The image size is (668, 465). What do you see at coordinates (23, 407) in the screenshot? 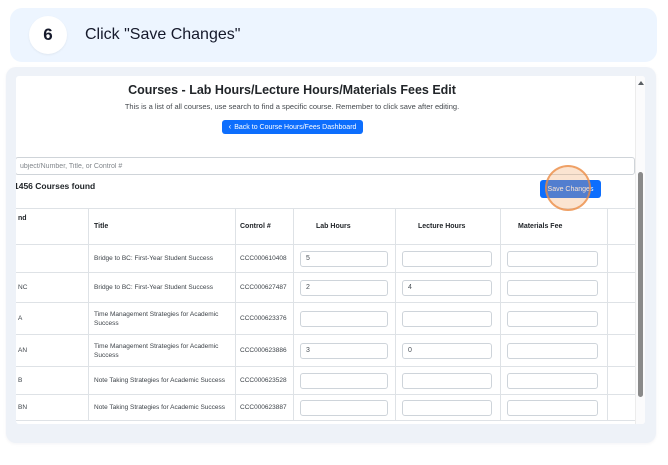
I see `cell-subject: BN` at bounding box center [23, 407].